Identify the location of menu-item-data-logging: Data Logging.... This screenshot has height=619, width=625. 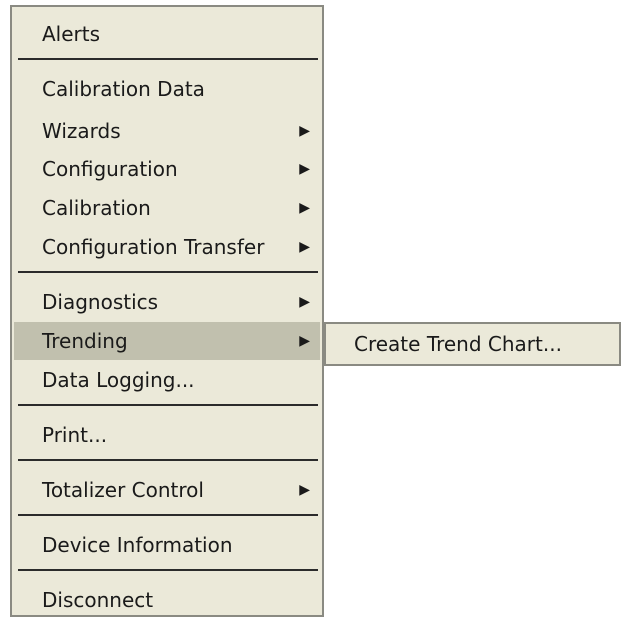
(167, 380).